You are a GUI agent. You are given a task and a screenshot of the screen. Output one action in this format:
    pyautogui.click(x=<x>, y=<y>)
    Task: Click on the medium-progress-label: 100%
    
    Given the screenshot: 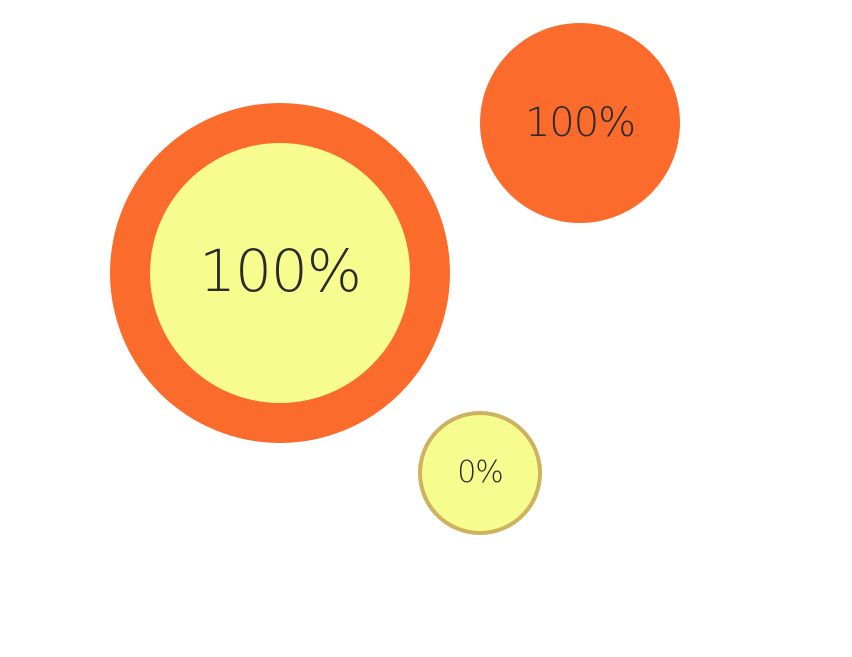 What is the action you would take?
    pyautogui.click(x=580, y=123)
    